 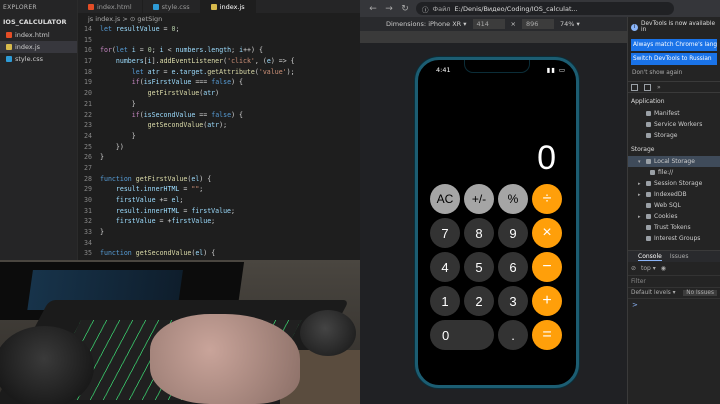 What do you see at coordinates (479, 267) in the screenshot?
I see `calc-key: 5` at bounding box center [479, 267].